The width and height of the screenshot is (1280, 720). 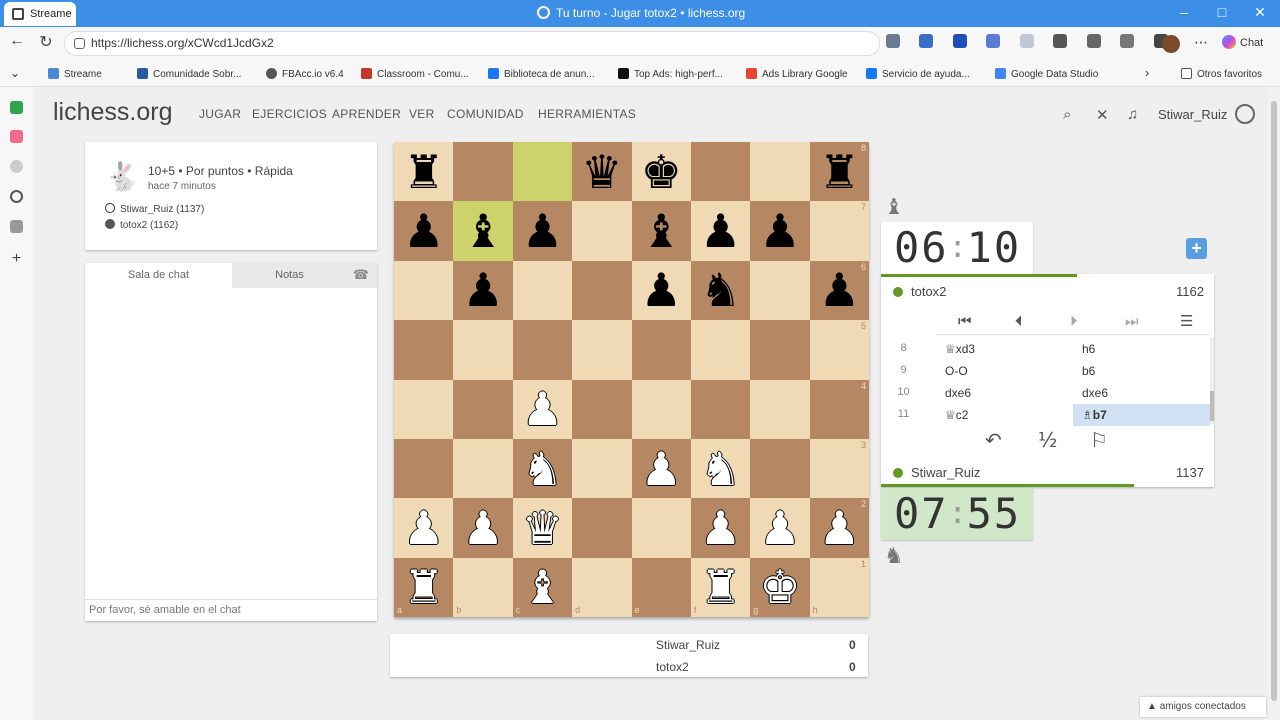 I want to click on square-e4, so click(x=661, y=409).